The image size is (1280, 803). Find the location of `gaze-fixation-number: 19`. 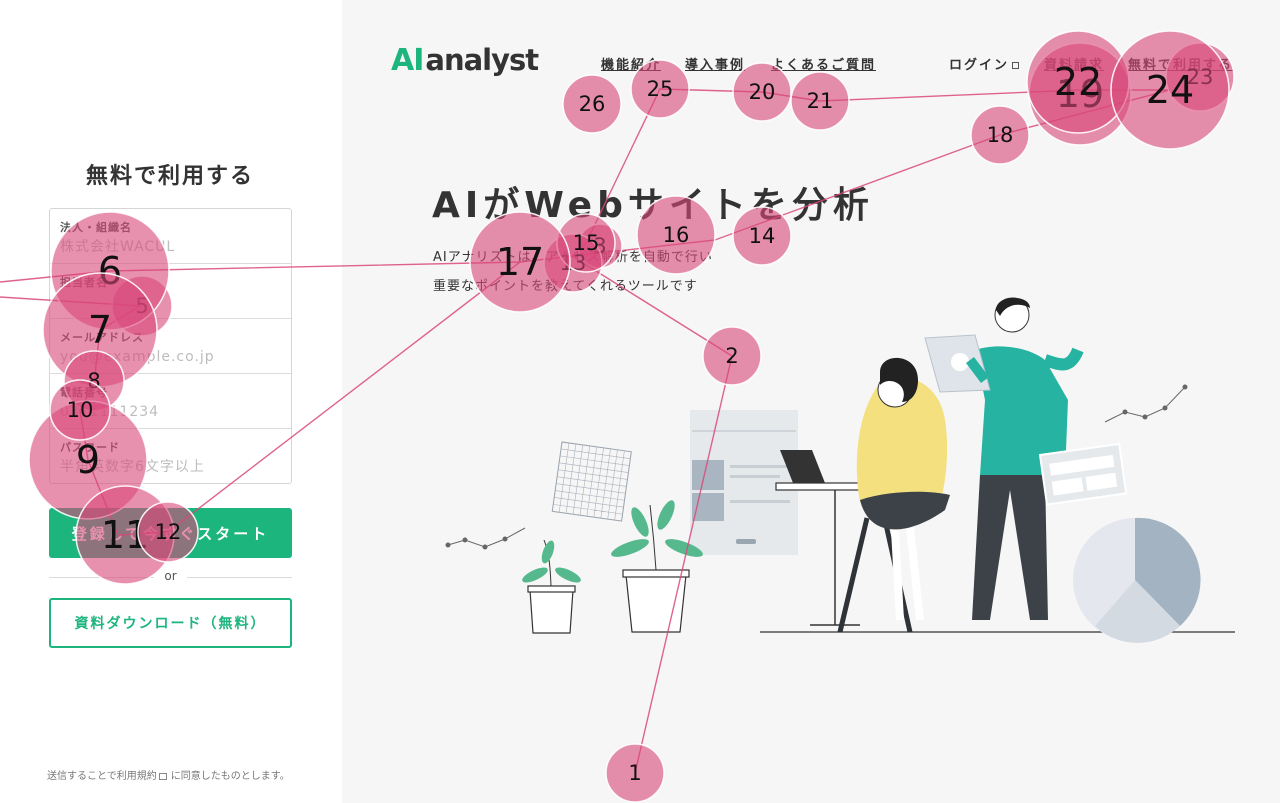

gaze-fixation-number: 19 is located at coordinates (1080, 94).